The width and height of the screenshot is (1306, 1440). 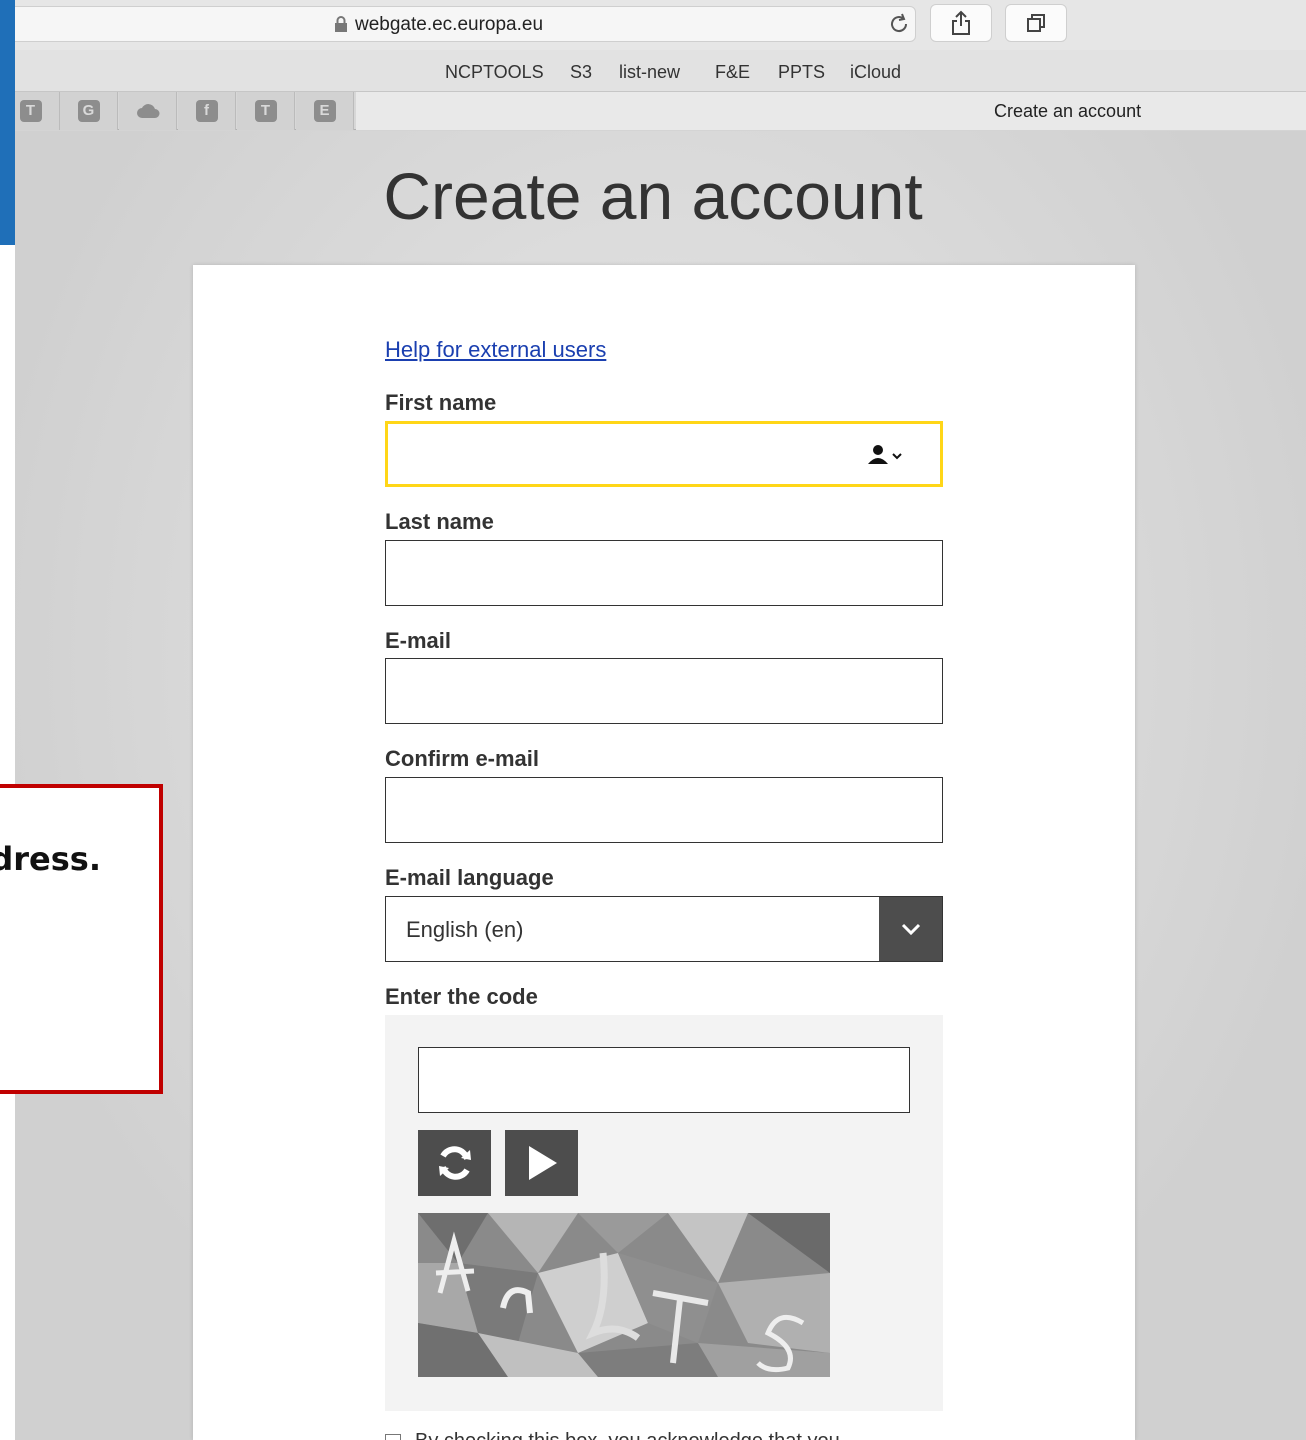 I want to click on pinned-tab-5: T, so click(x=266, y=111).